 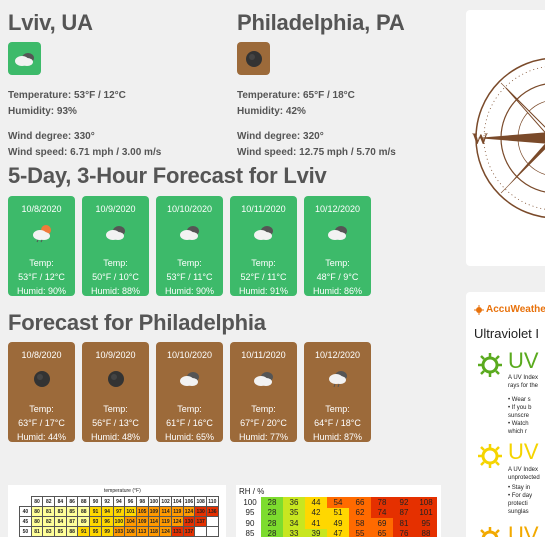 What do you see at coordinates (519, 416) in the screenshot?
I see `uv-text-line: sunscre` at bounding box center [519, 416].